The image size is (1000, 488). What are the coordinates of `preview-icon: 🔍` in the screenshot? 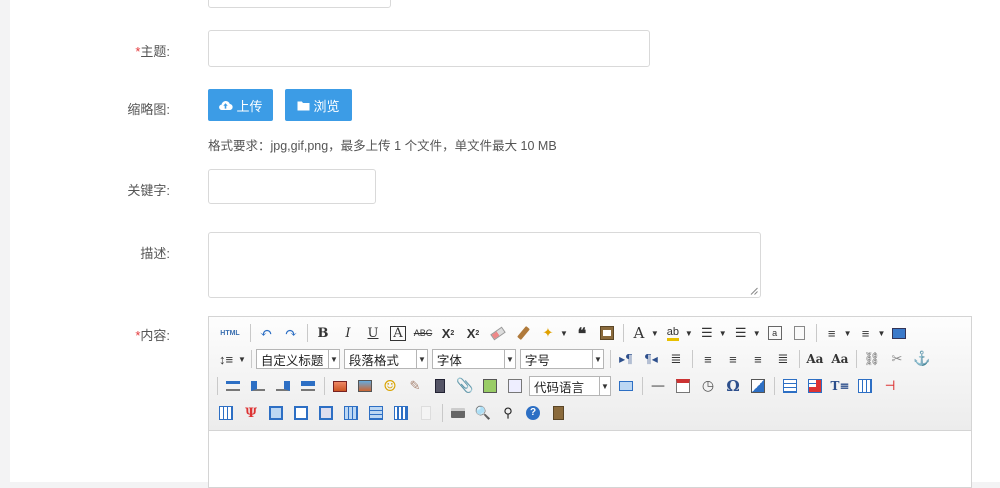 It's located at (483, 413).